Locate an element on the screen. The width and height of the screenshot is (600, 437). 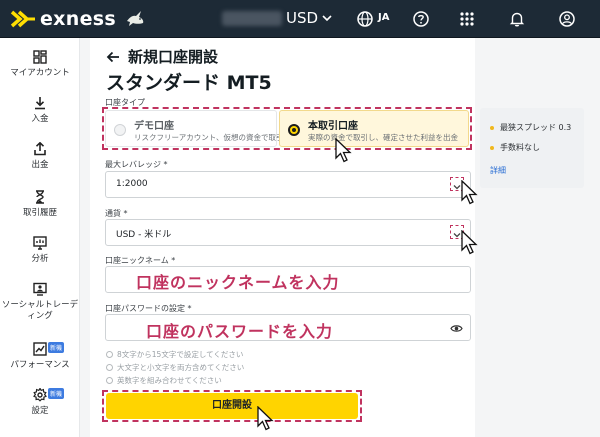
brand-name: exness is located at coordinates (78, 19).